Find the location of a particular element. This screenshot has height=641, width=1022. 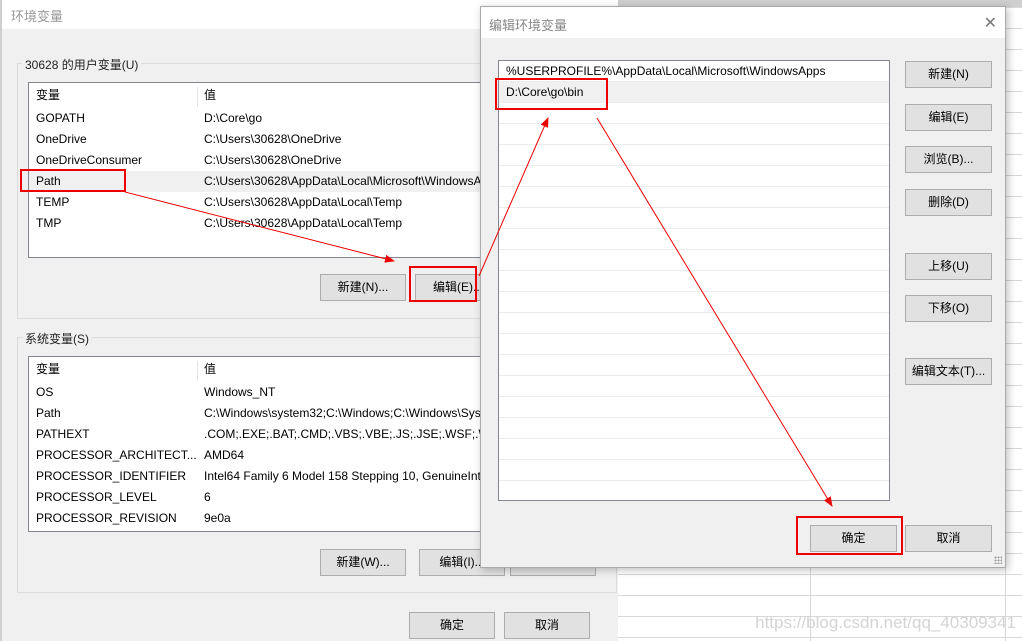

arrow-entry-to-ok is located at coordinates (714, 312).